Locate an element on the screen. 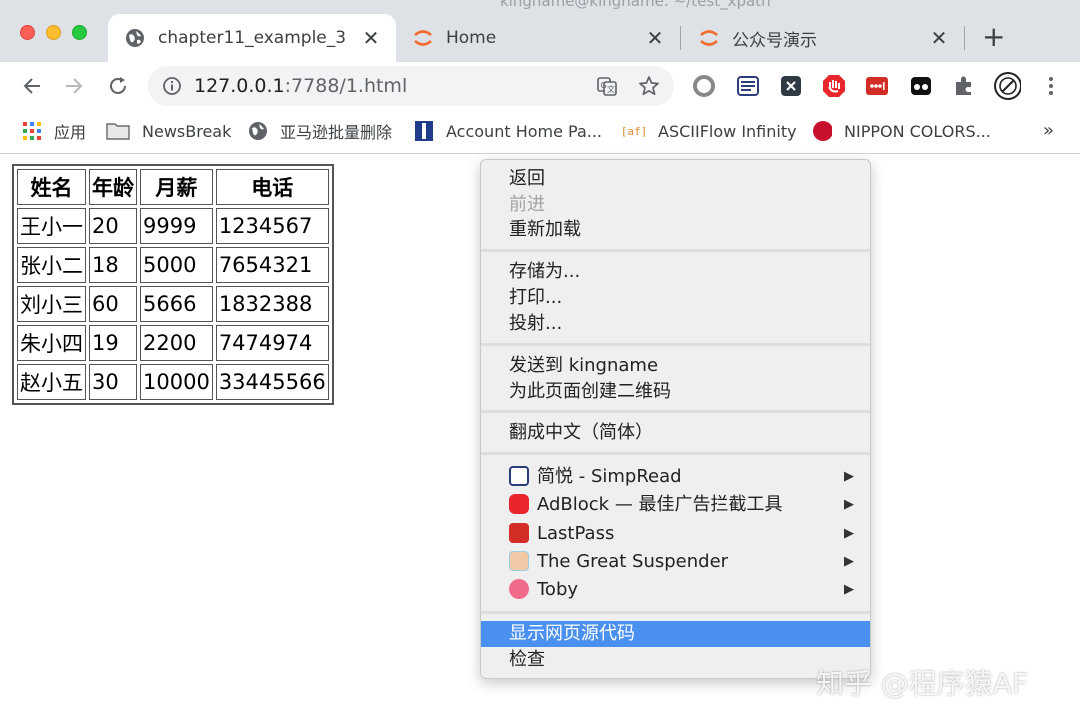  toby-icon is located at coordinates (519, 589).